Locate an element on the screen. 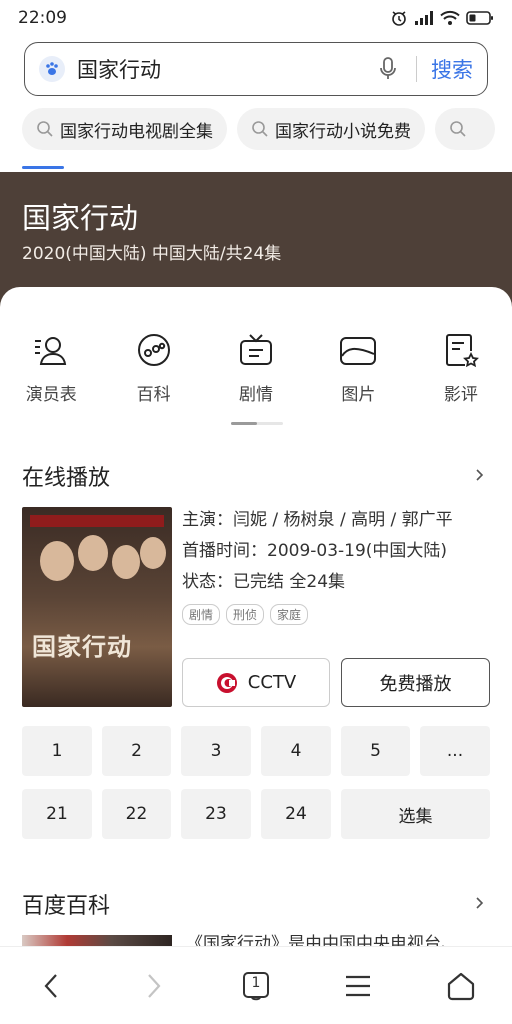  quick-nav-label: 演员表 is located at coordinates (51, 395).